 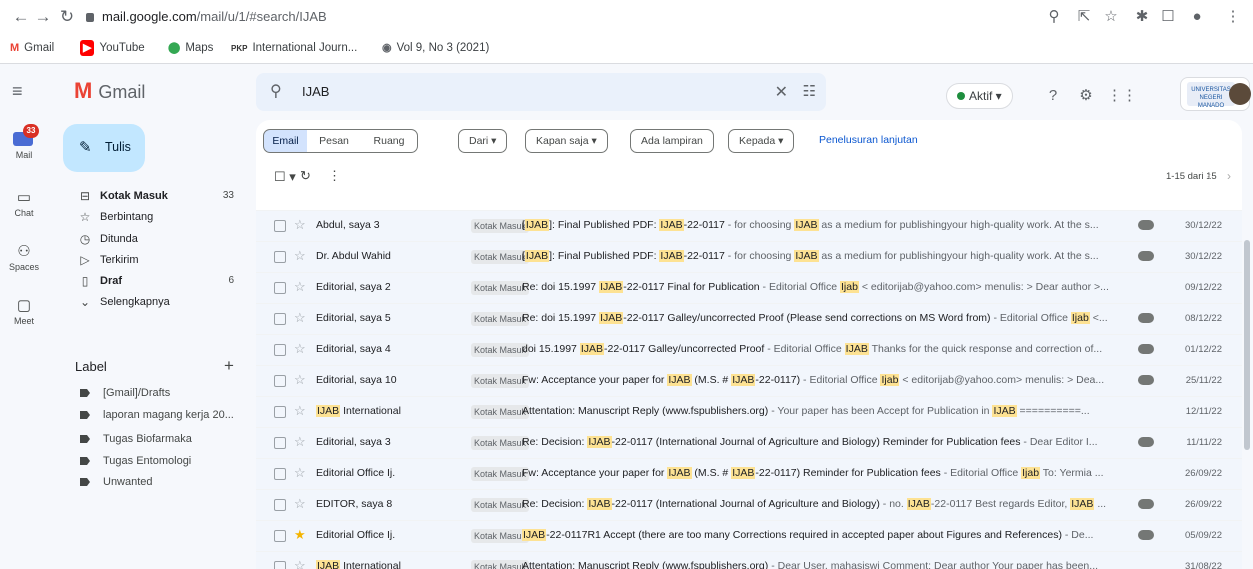 What do you see at coordinates (190, 48) in the screenshot?
I see `bookmark-maps: ⬤ Maps` at bounding box center [190, 48].